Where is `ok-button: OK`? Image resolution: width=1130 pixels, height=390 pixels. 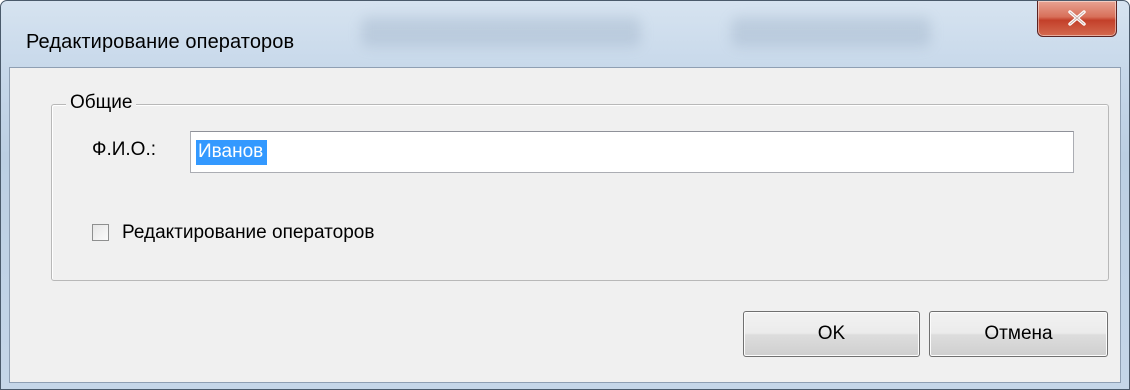
ok-button: OK is located at coordinates (831, 334).